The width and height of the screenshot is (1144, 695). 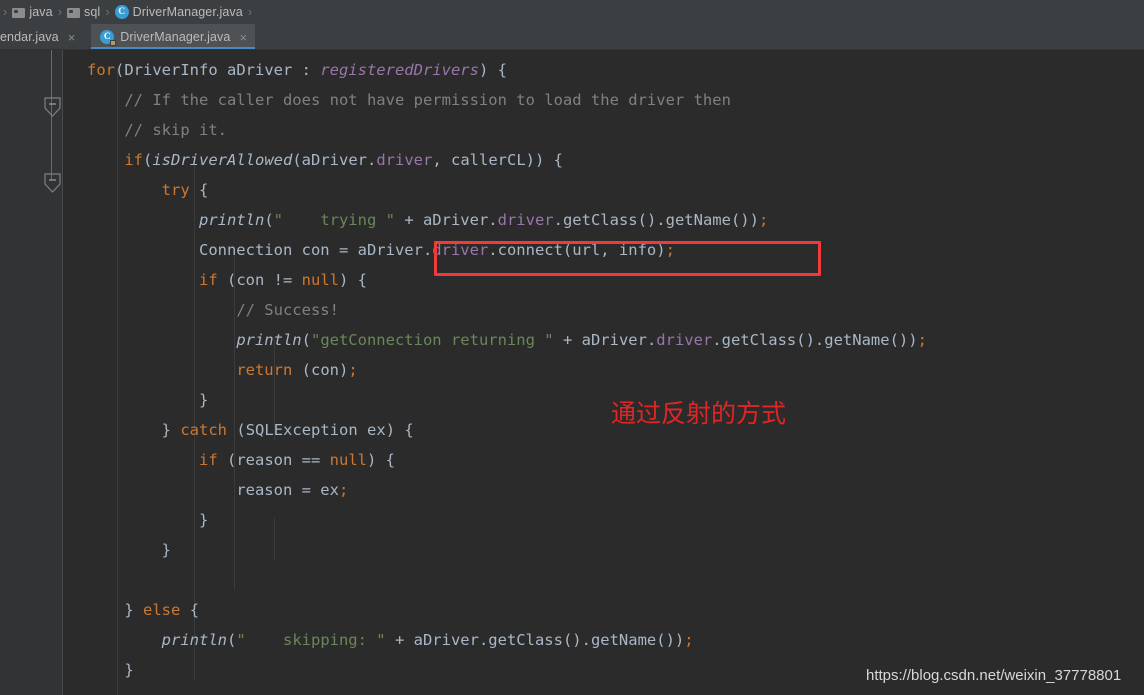 I want to click on editor-tab-bar: endar.java × C DriverManager.java ×, so click(x=572, y=37).